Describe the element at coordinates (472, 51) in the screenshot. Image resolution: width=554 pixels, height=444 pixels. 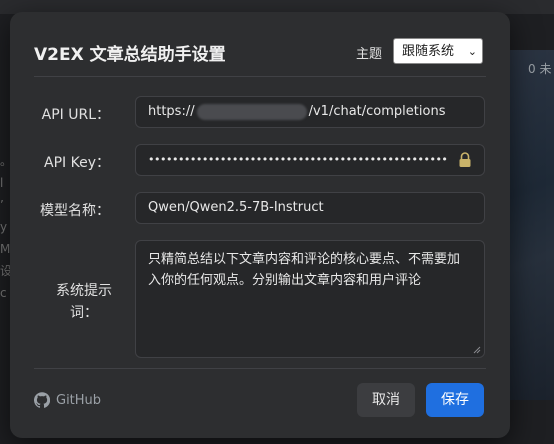
I see `chevron-down-icon: ⌄` at that location.